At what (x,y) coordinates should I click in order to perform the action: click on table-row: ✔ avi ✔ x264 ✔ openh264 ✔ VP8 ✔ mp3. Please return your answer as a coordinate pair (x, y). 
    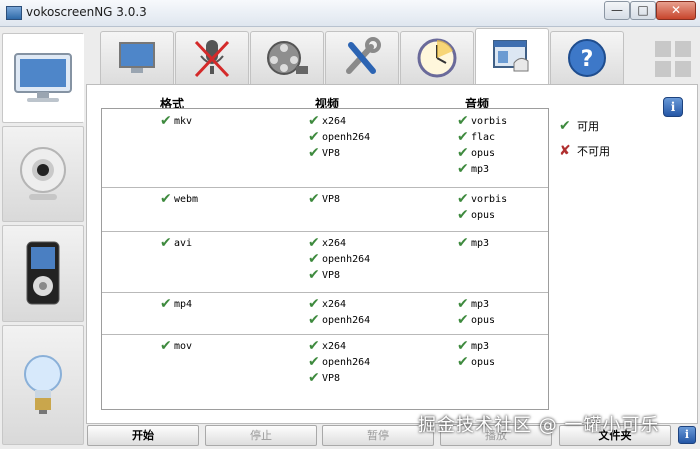
    Looking at the image, I should click on (325, 262).